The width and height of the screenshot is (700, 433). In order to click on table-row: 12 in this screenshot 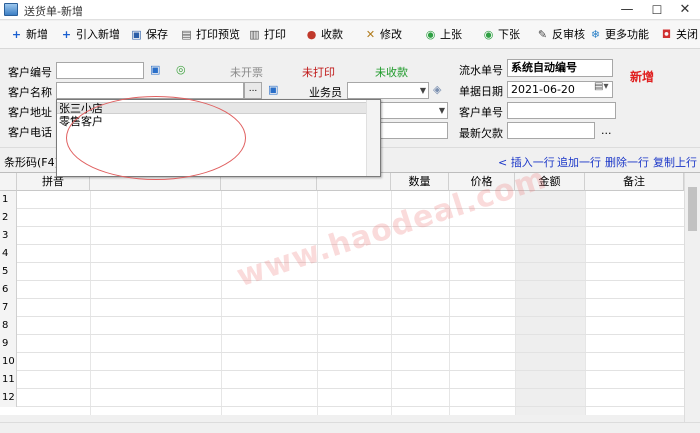, I will do `click(342, 398)`.